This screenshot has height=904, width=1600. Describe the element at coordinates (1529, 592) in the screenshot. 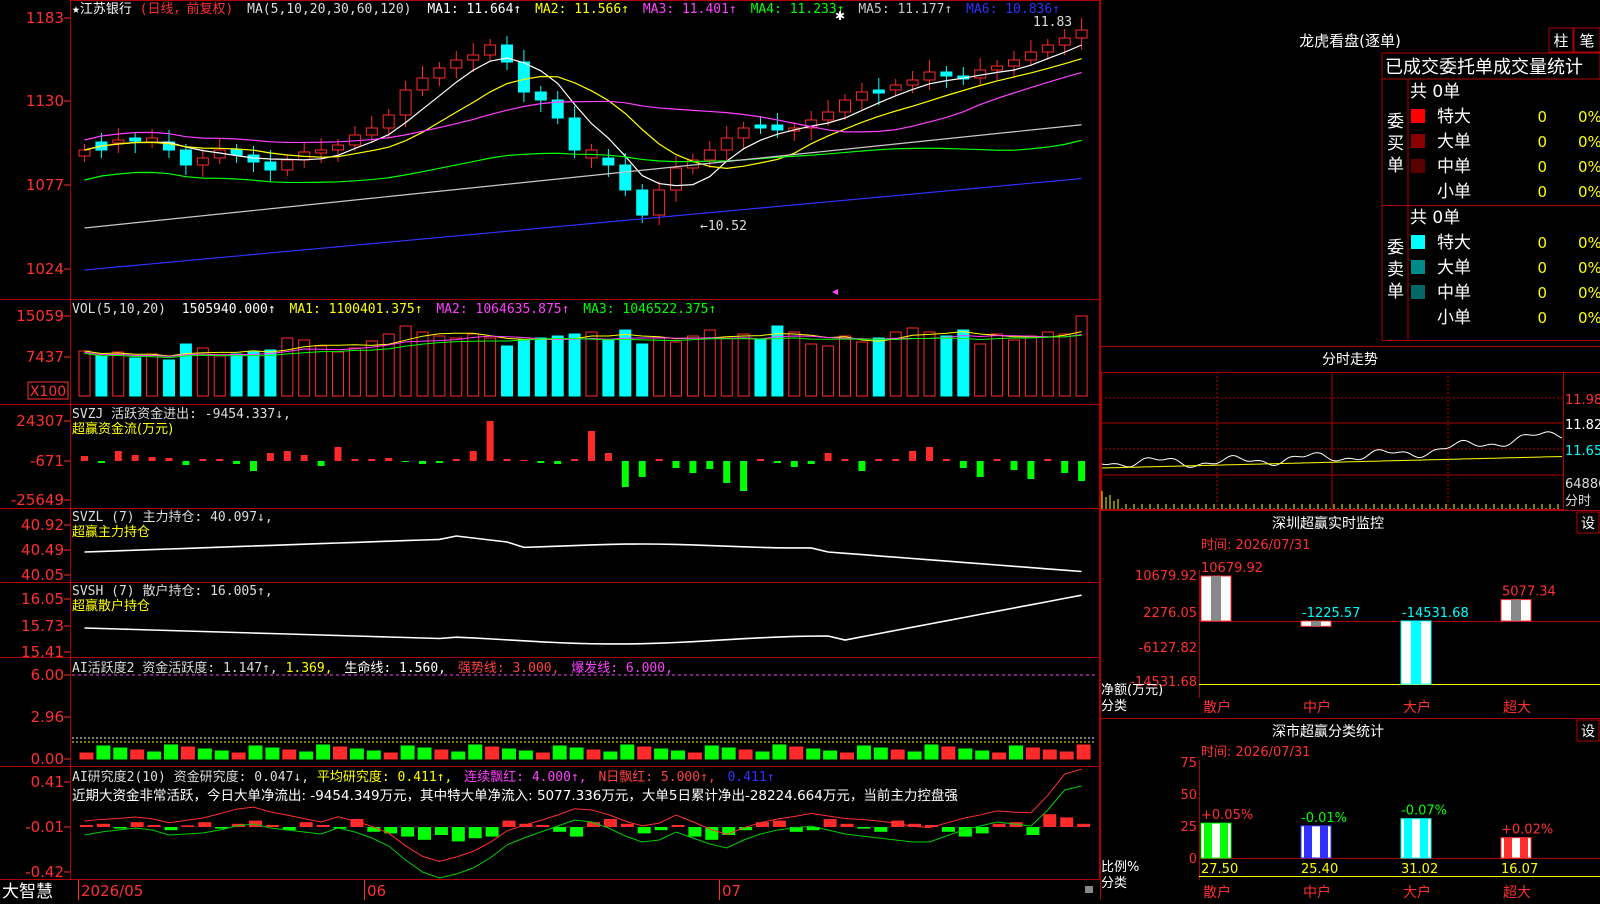

I see `sz-monitor-bar-value: 5077.34` at that location.